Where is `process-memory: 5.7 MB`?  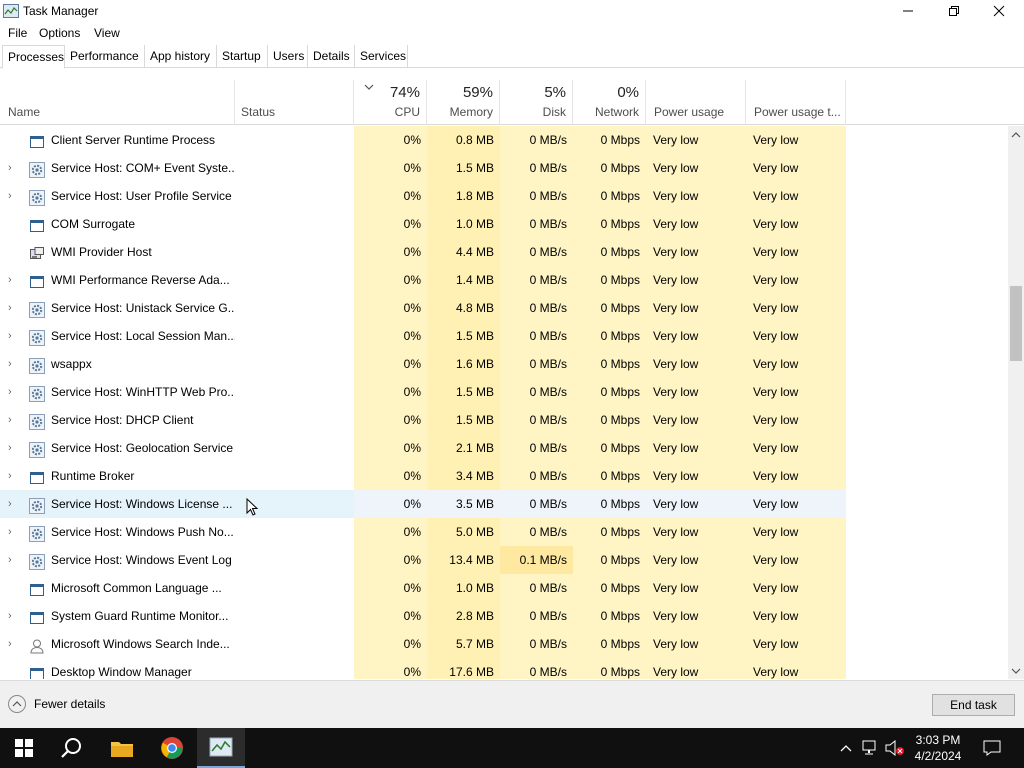
process-memory: 5.7 MB is located at coordinates (463, 644).